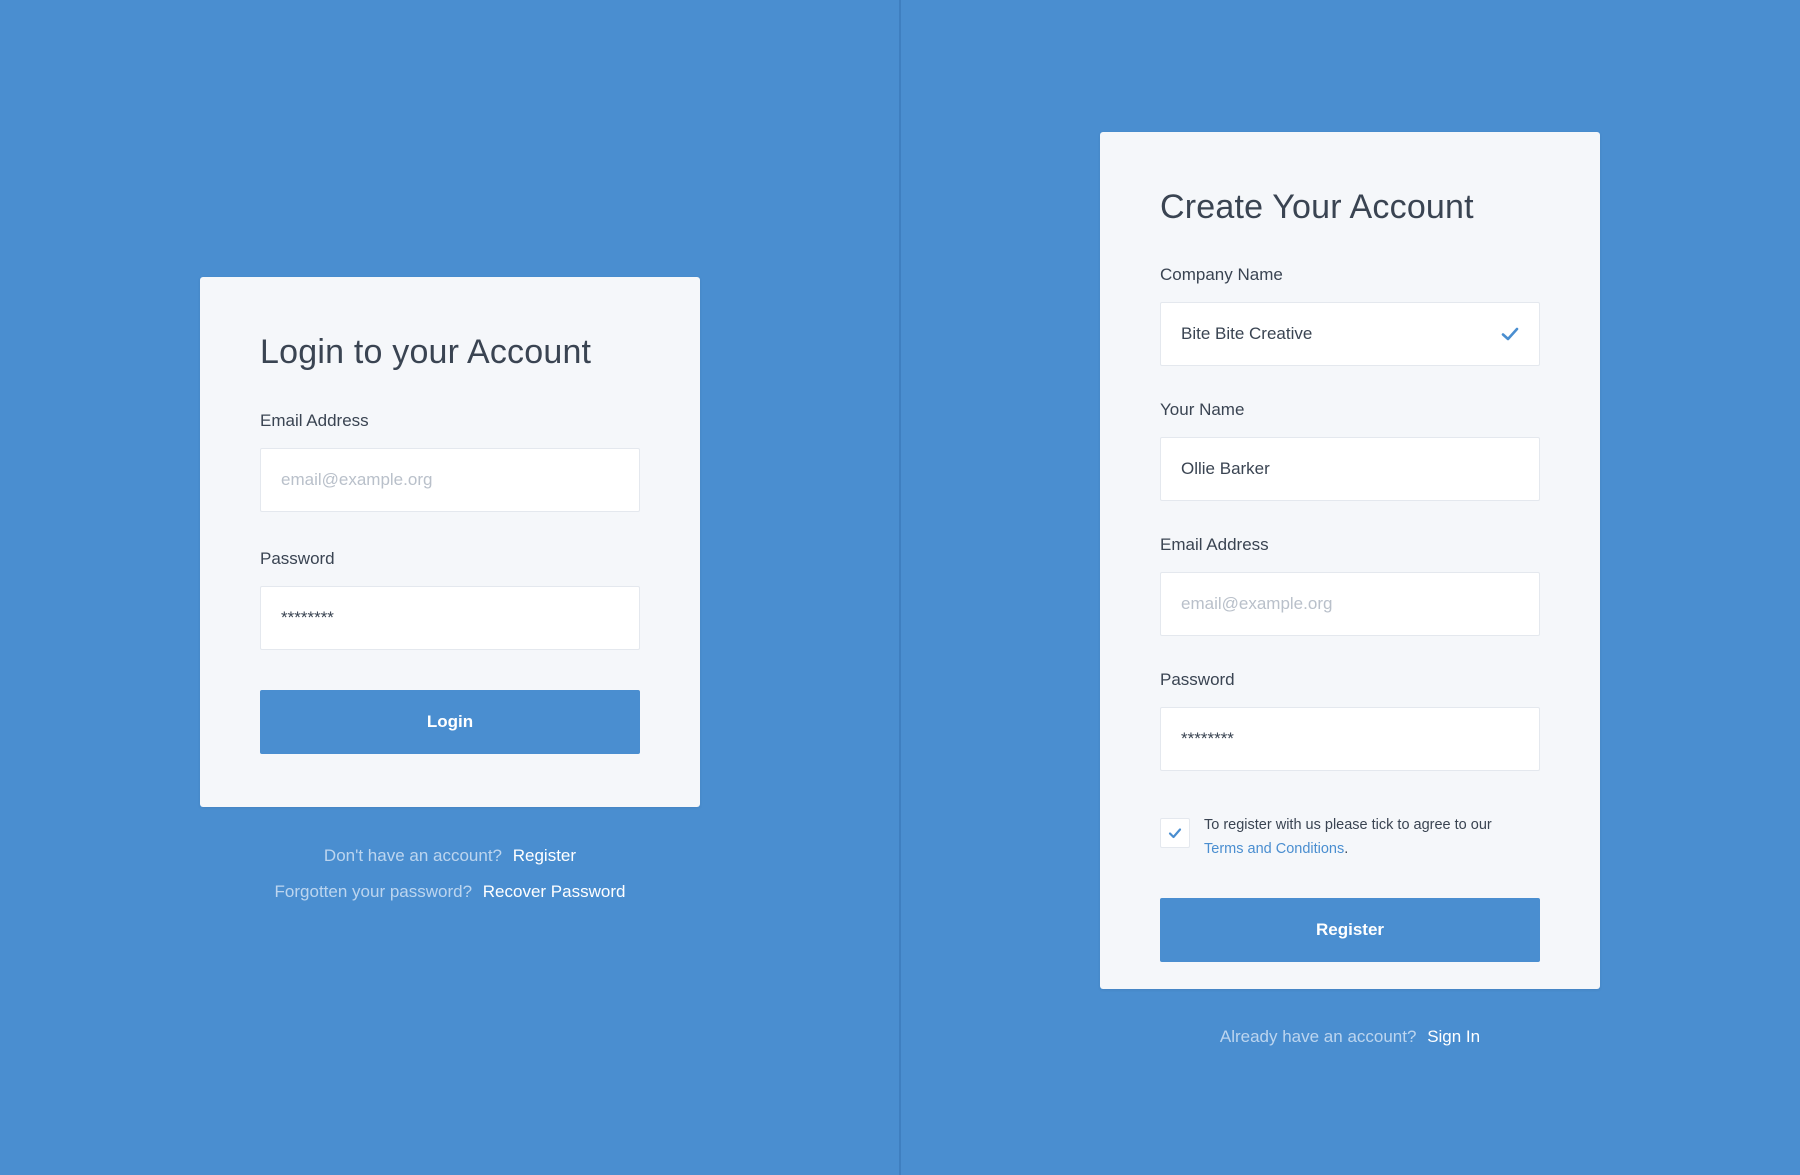 Image resolution: width=1800 pixels, height=1175 pixels. I want to click on login-password-group: Password, so click(450, 599).